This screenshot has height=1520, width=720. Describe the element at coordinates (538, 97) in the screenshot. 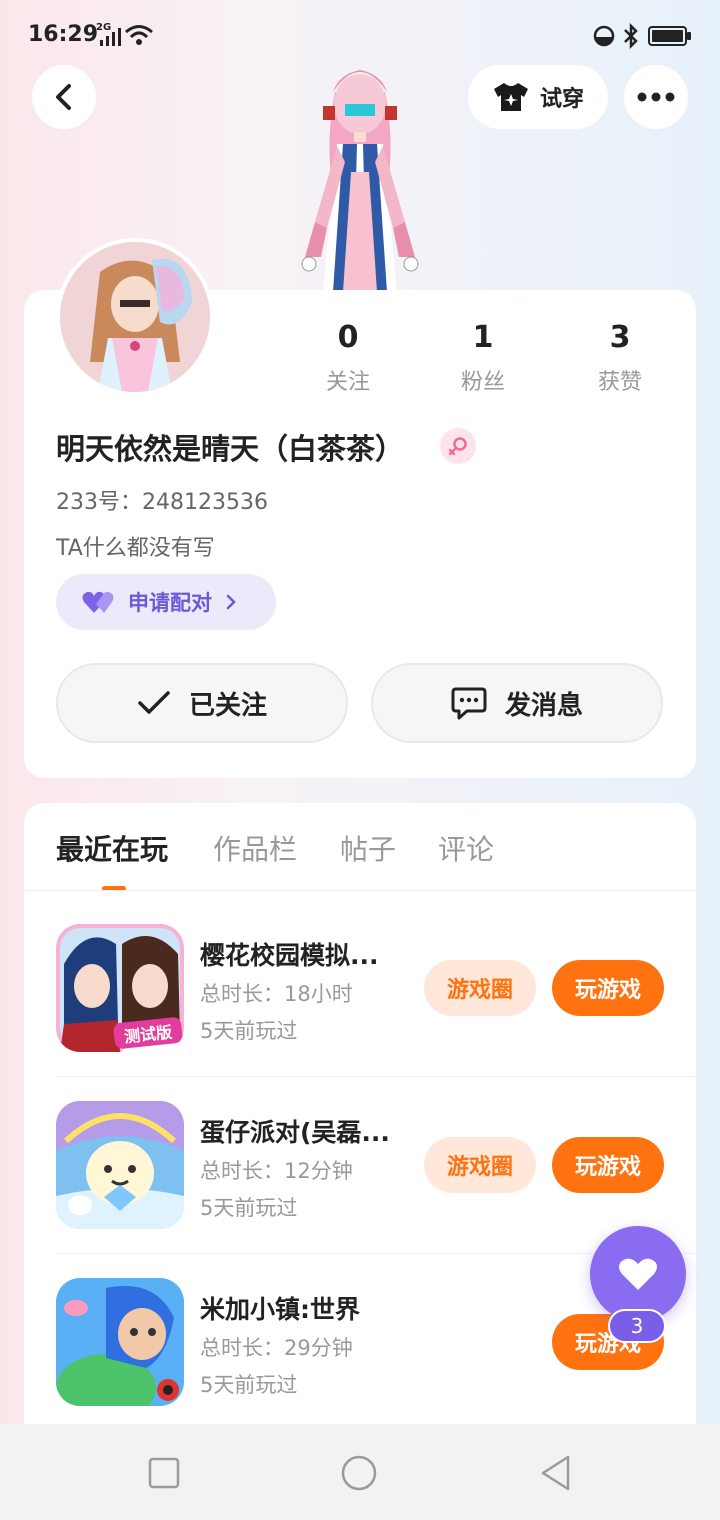

I see `try-on-button: 试穿` at that location.